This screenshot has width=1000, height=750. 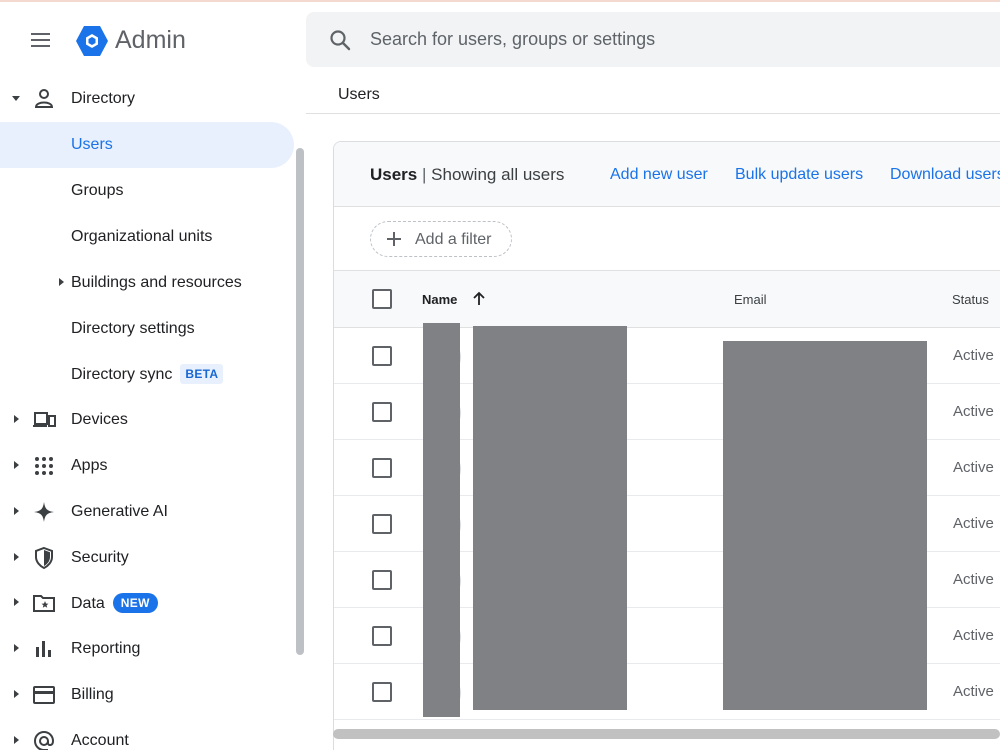 I want to click on sidebar-item-label: Directory sync BETA, so click(x=147, y=374).